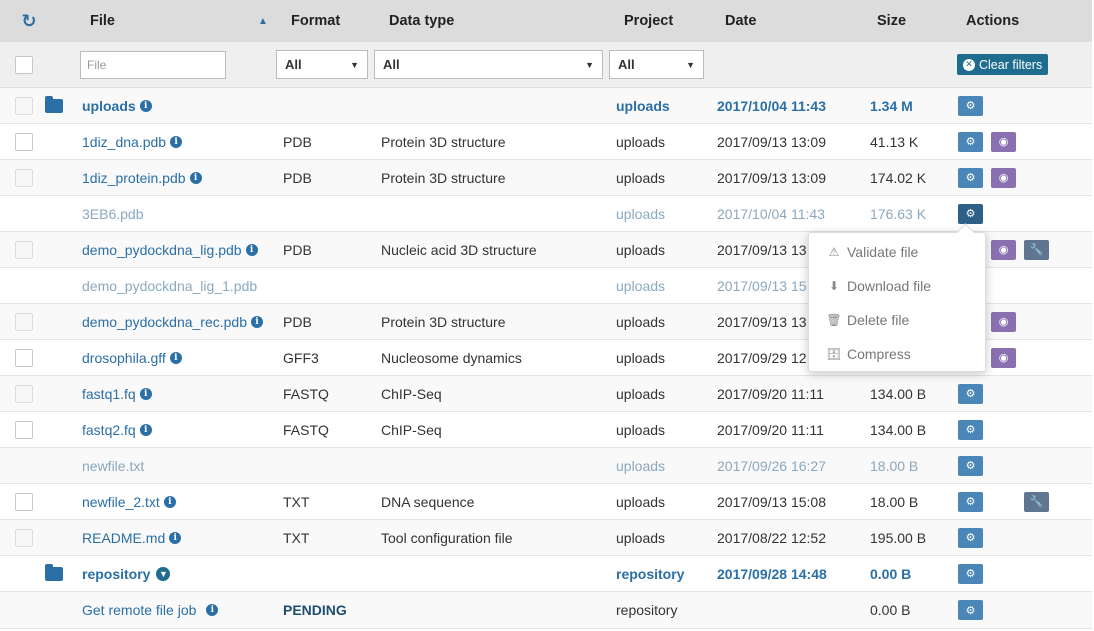  Describe the element at coordinates (648, 21) in the screenshot. I see `header-project: Project` at that location.